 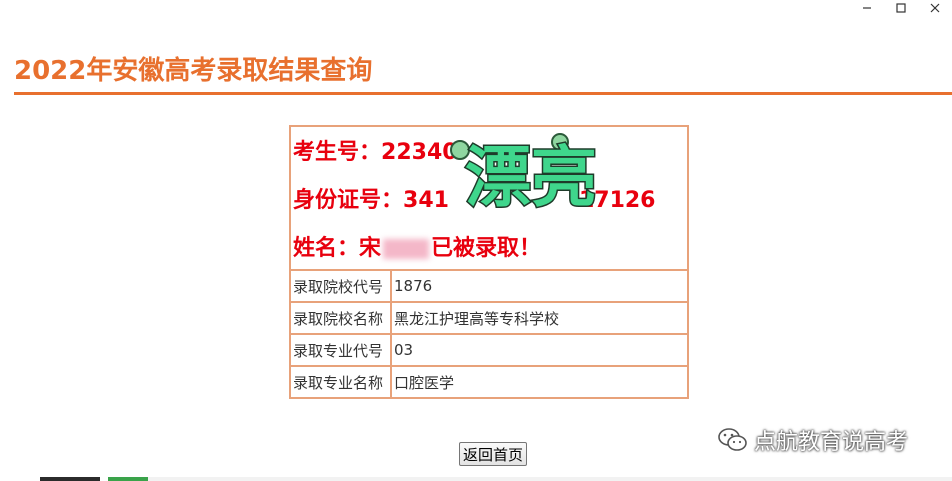 What do you see at coordinates (617, 200) in the screenshot?
I see `id-number-suffix: 17126` at bounding box center [617, 200].